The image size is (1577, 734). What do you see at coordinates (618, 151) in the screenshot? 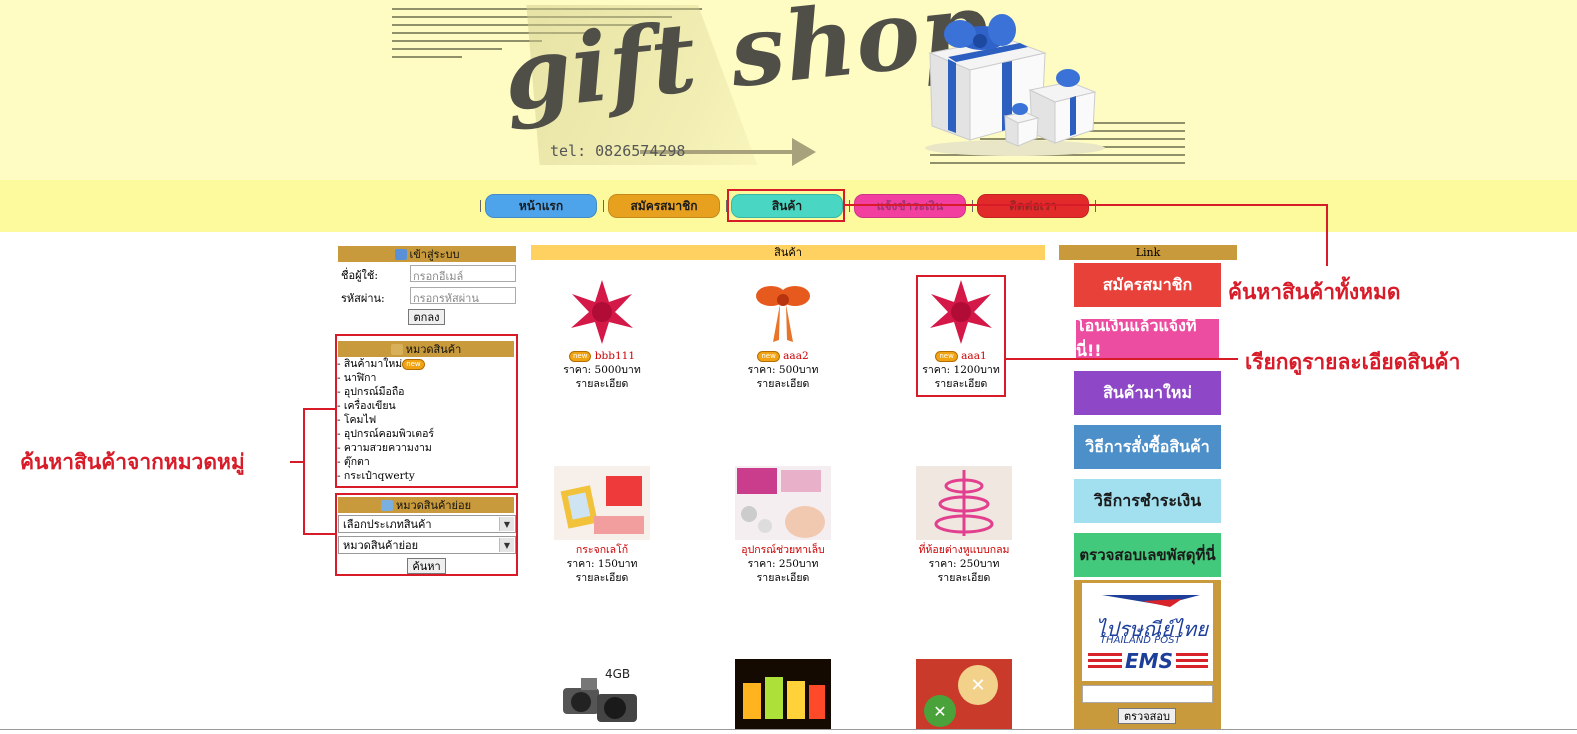
I see `shop-phone: tel: 0826574298` at bounding box center [618, 151].